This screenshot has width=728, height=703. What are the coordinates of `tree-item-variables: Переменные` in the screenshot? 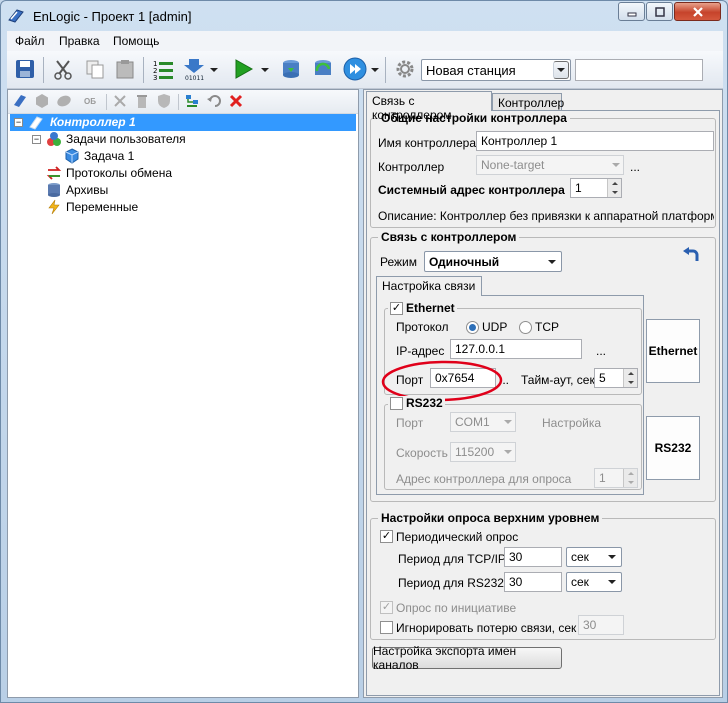 It's located at (102, 207).